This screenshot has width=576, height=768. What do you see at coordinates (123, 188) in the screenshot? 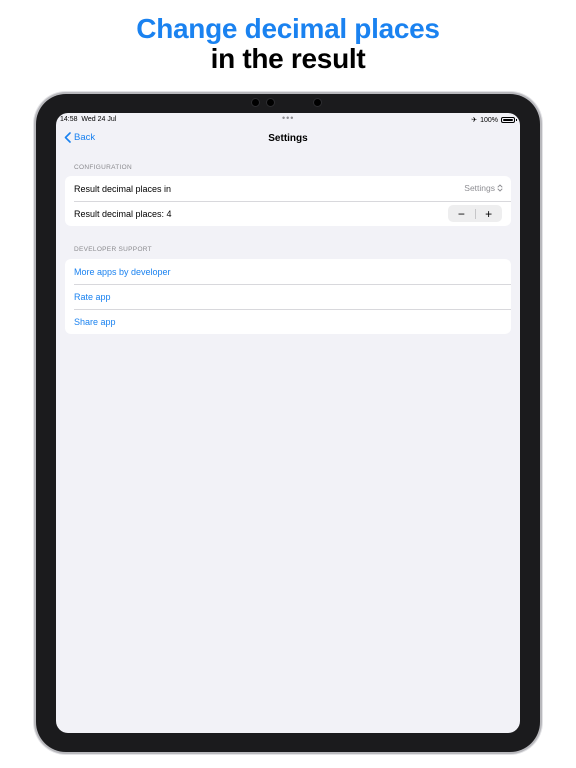
I see `decimal-places-in-label: Result decimal places in` at bounding box center [123, 188].